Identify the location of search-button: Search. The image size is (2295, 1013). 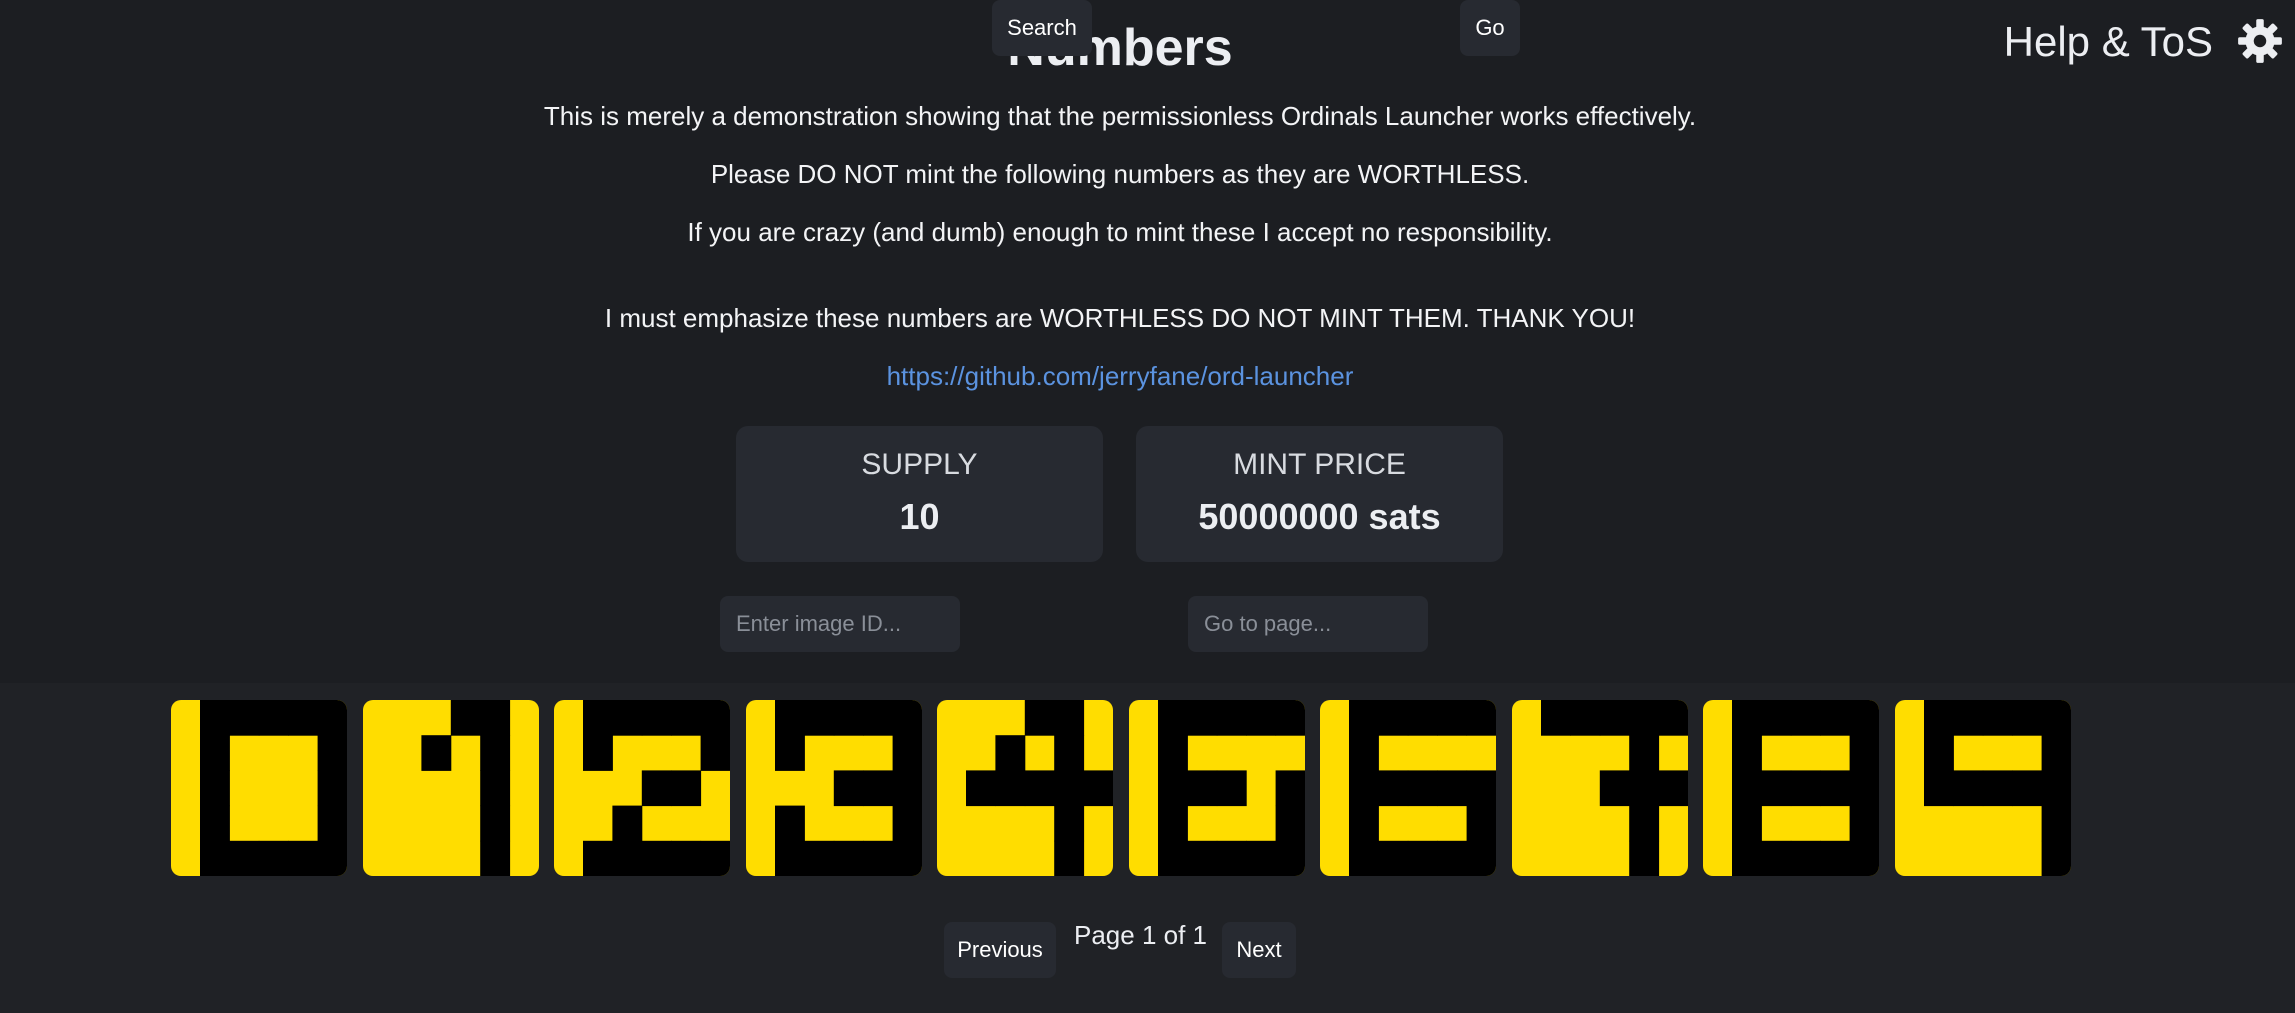
(1042, 28).